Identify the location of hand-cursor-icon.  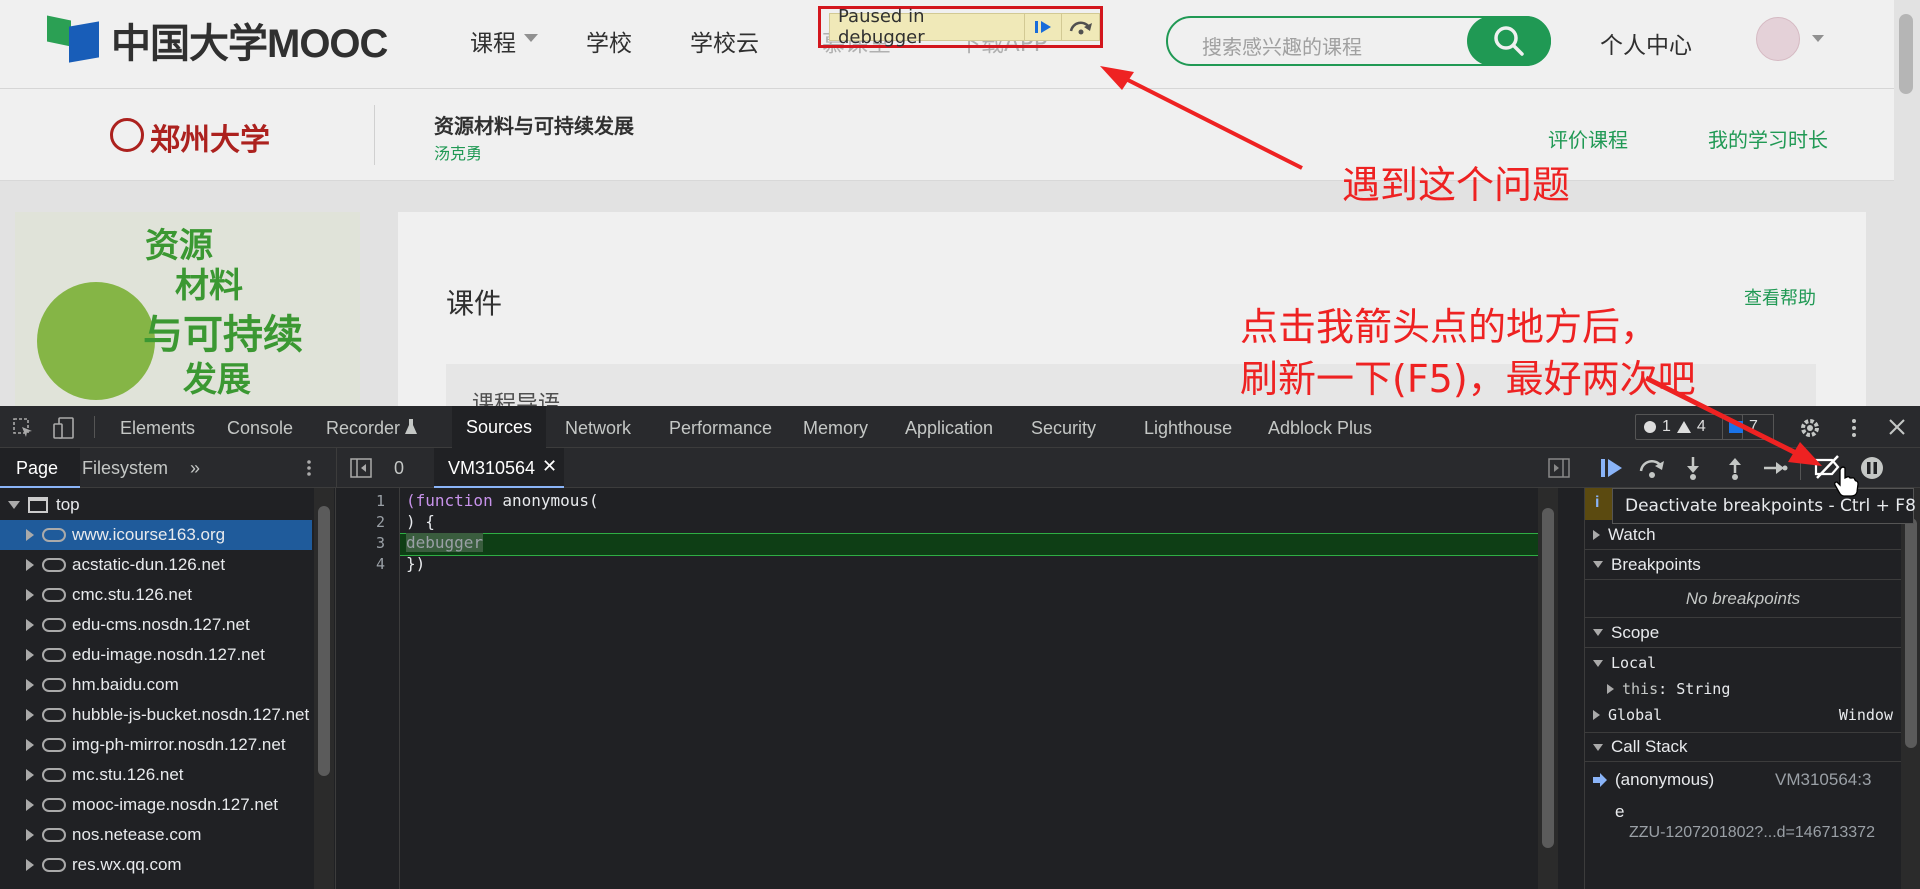
(1846, 481).